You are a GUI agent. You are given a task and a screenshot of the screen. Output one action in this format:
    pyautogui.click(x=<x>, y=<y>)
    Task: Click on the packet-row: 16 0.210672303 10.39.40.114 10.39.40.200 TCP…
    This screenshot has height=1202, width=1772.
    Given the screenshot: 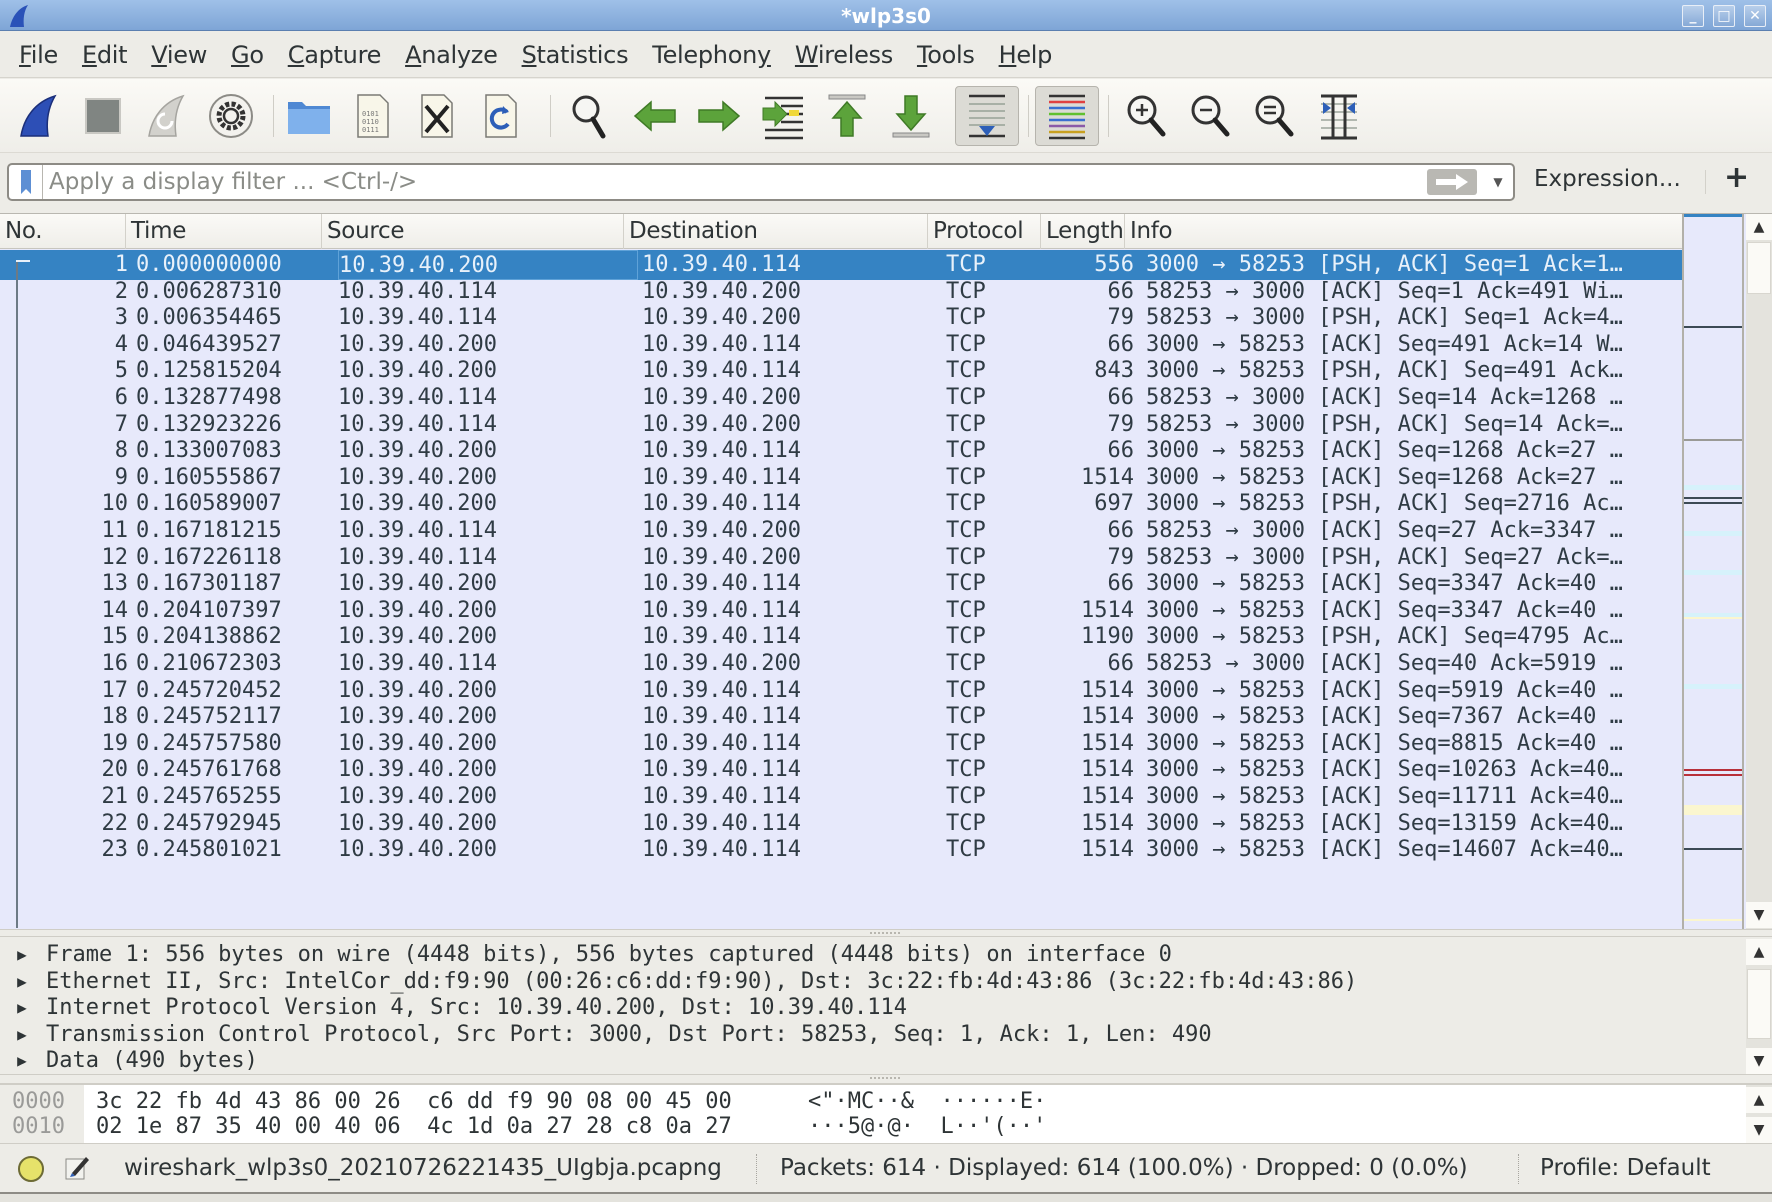 What is the action you would take?
    pyautogui.click(x=841, y=664)
    